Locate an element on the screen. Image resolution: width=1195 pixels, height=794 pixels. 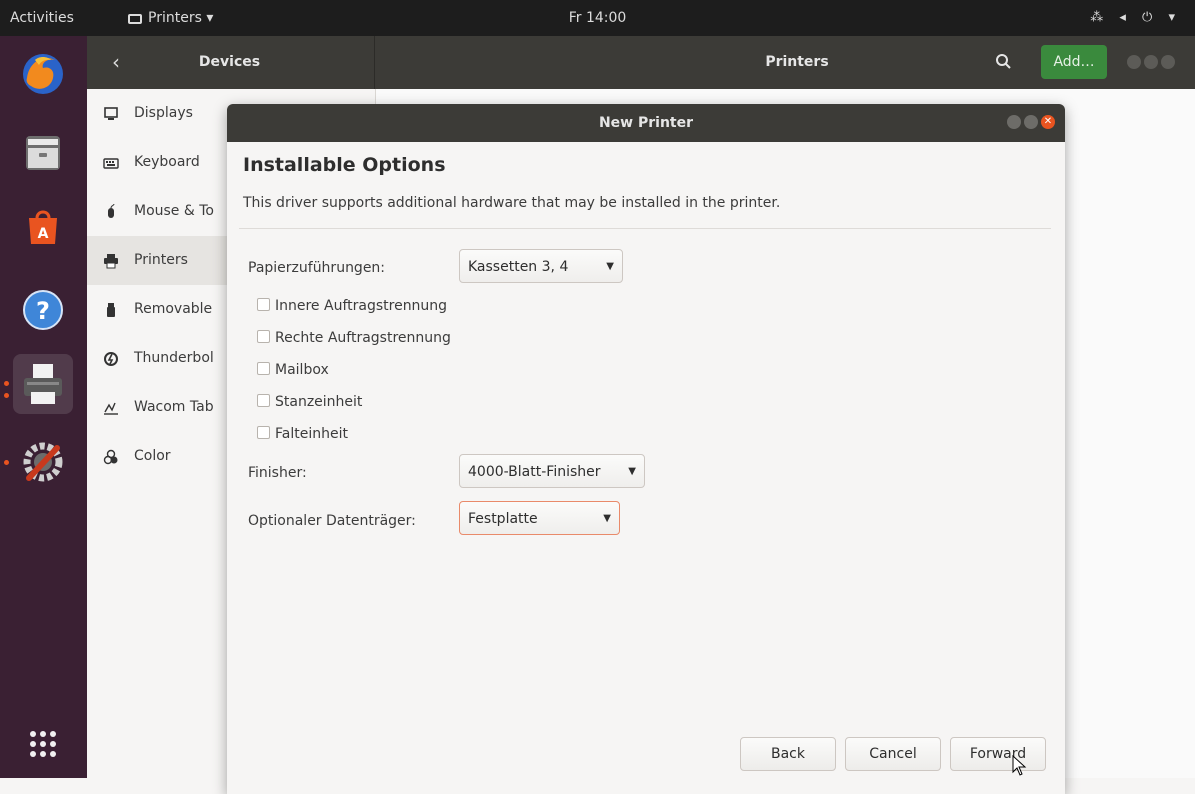
clock: Fr 14:00 is located at coordinates (597, 18).